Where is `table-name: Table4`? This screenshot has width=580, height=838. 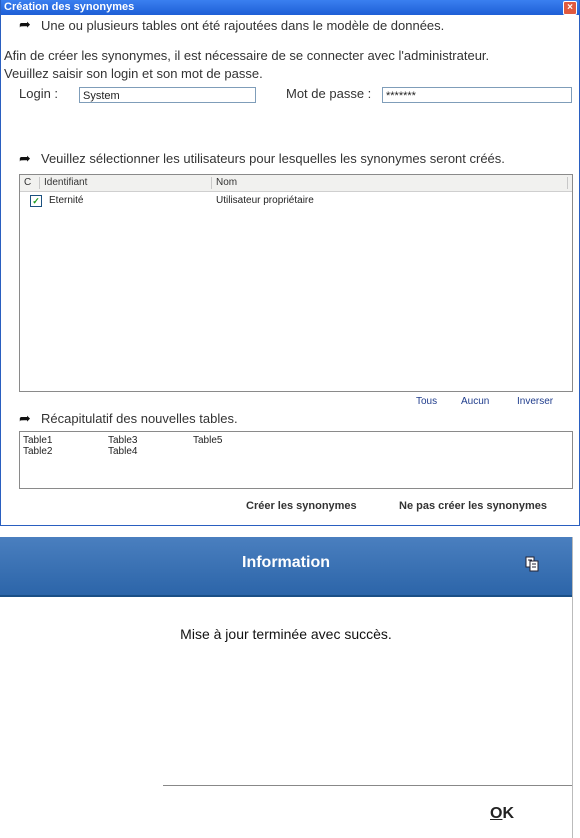
table-name: Table4 is located at coordinates (123, 451).